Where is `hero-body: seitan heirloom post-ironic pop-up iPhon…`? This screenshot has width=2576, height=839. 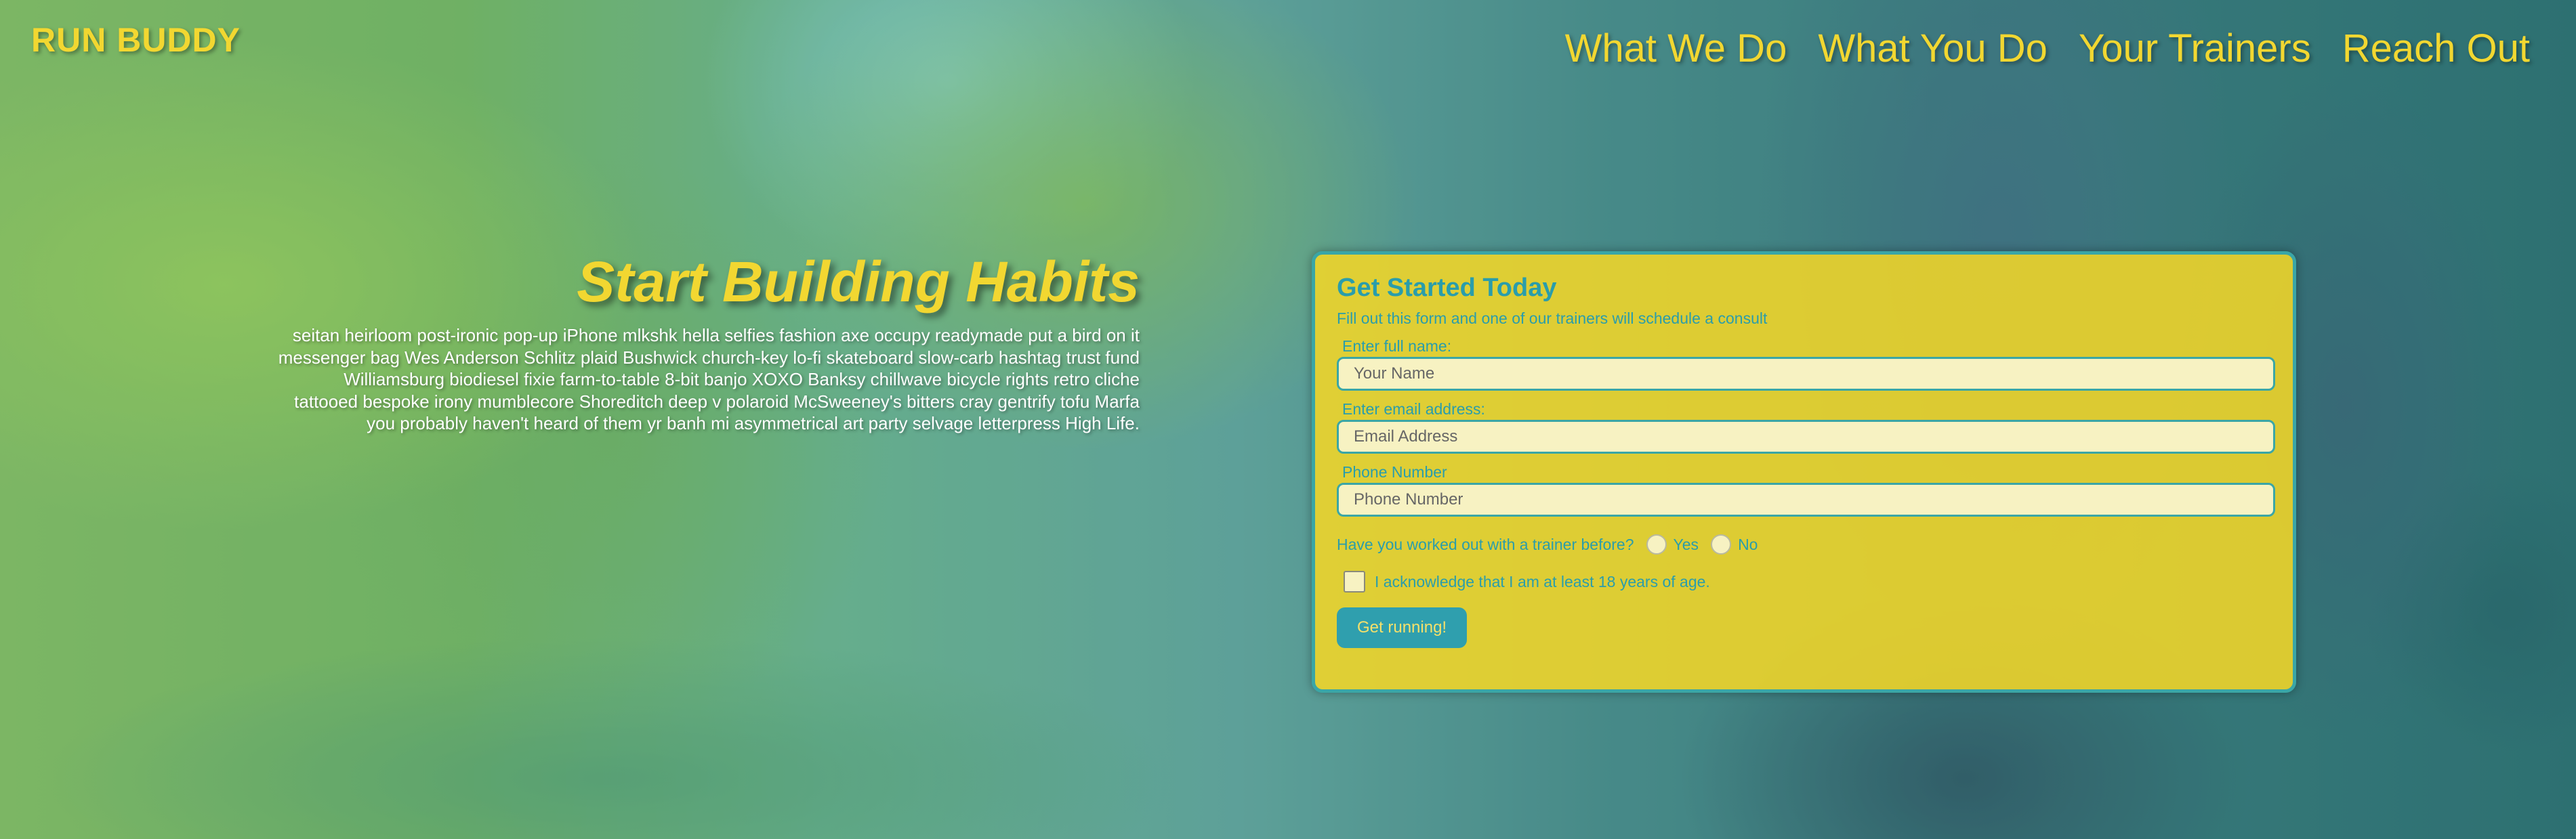 hero-body: seitan heirloom post-ironic pop-up iPhon… is located at coordinates (709, 379).